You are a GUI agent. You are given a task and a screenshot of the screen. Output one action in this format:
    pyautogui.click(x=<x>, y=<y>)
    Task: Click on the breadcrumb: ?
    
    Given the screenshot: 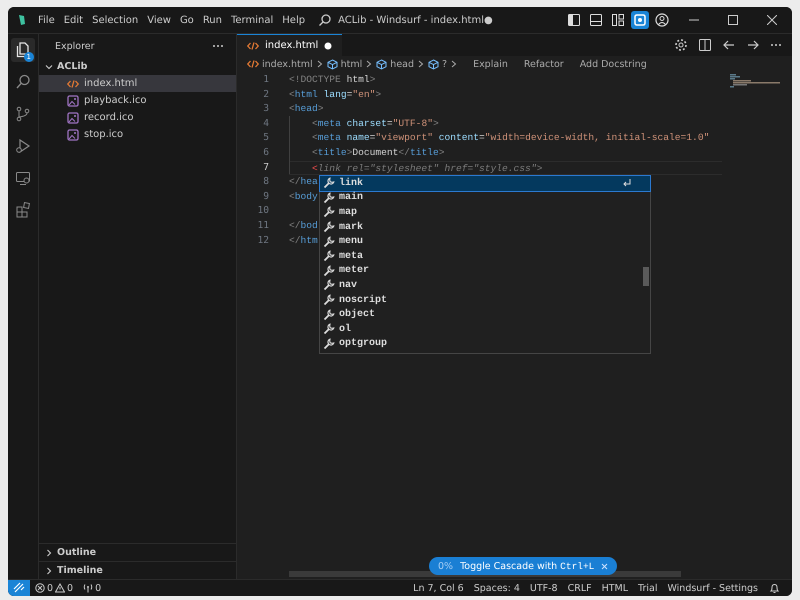 What is the action you would take?
    pyautogui.click(x=438, y=64)
    